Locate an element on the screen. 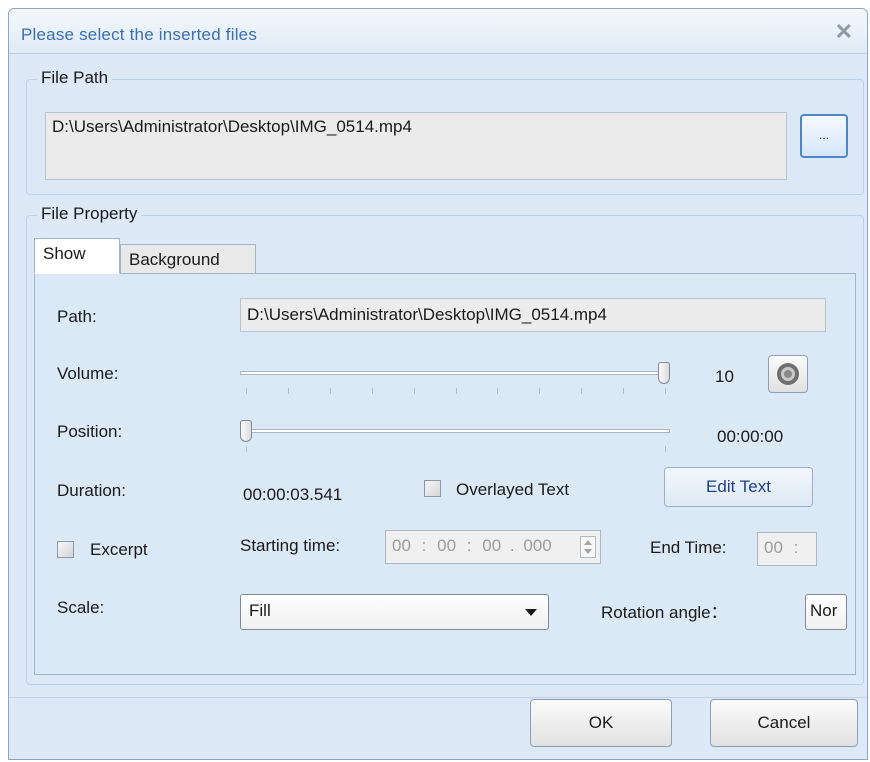  position-slider-ticks is located at coordinates (456, 450).